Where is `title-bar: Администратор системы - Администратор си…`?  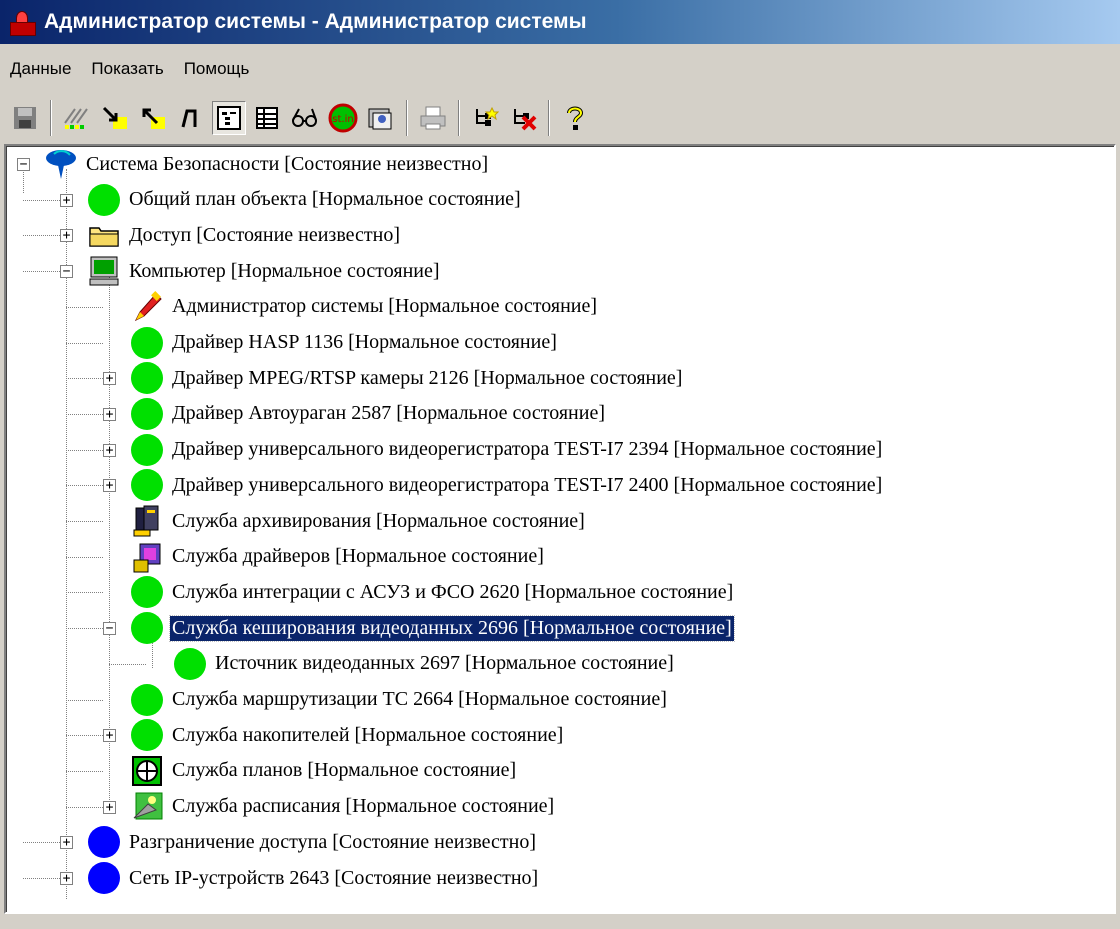
title-bar: Администратор системы - Администратор си… is located at coordinates (560, 22).